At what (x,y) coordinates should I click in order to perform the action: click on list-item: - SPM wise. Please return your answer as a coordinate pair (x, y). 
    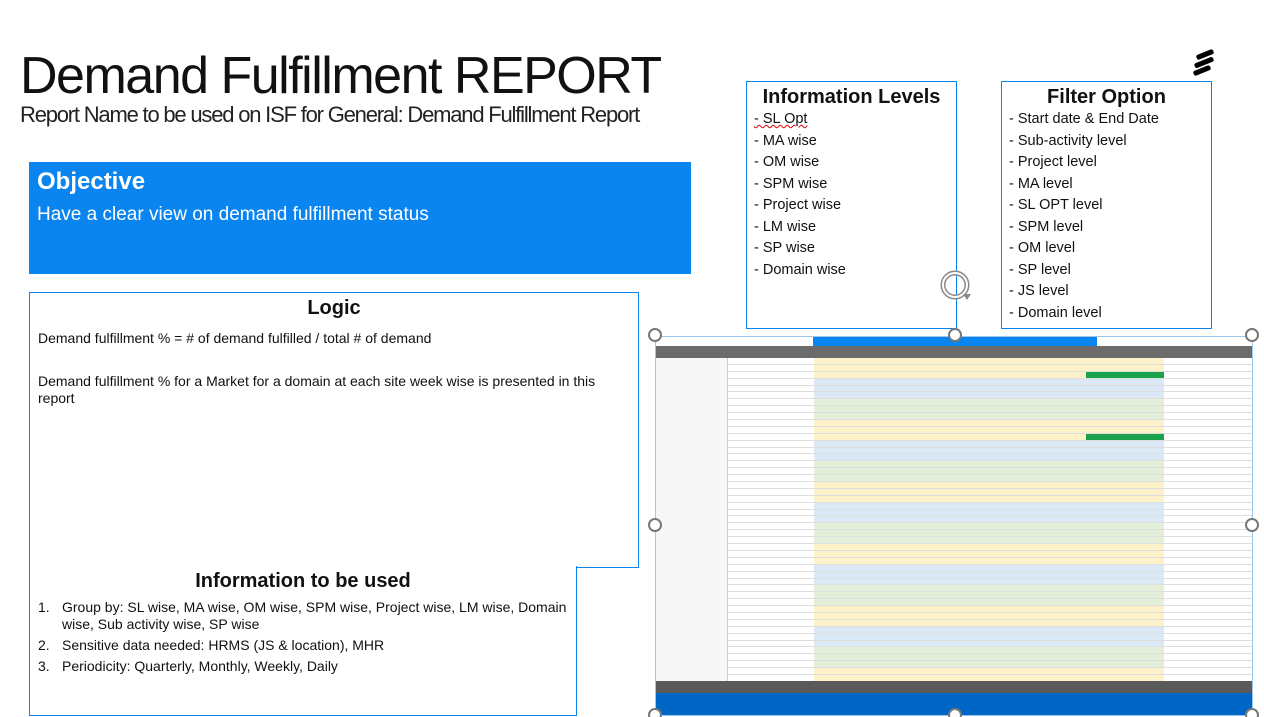
    Looking at the image, I should click on (791, 183).